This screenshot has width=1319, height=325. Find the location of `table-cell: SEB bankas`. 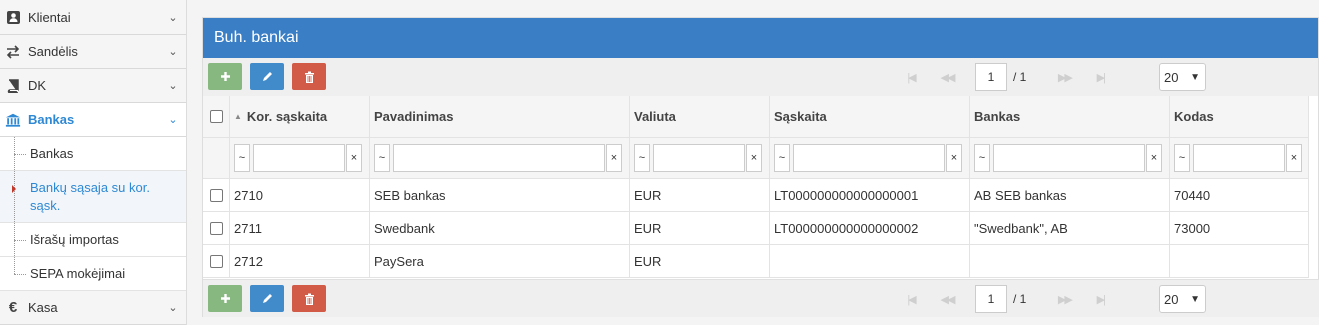

table-cell: SEB bankas is located at coordinates (500, 195).